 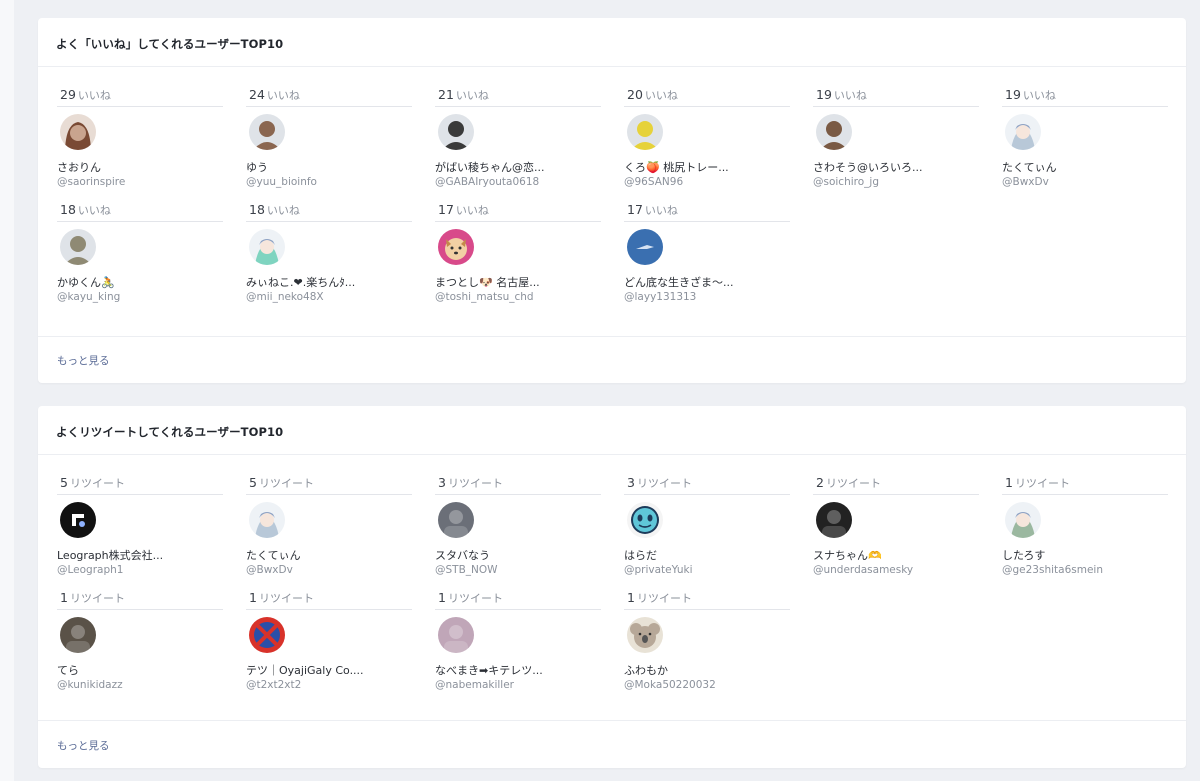 What do you see at coordinates (329, 138) in the screenshot?
I see `likes-user-entry: 24 いいね ゆう @yuu_bioinfo` at bounding box center [329, 138].